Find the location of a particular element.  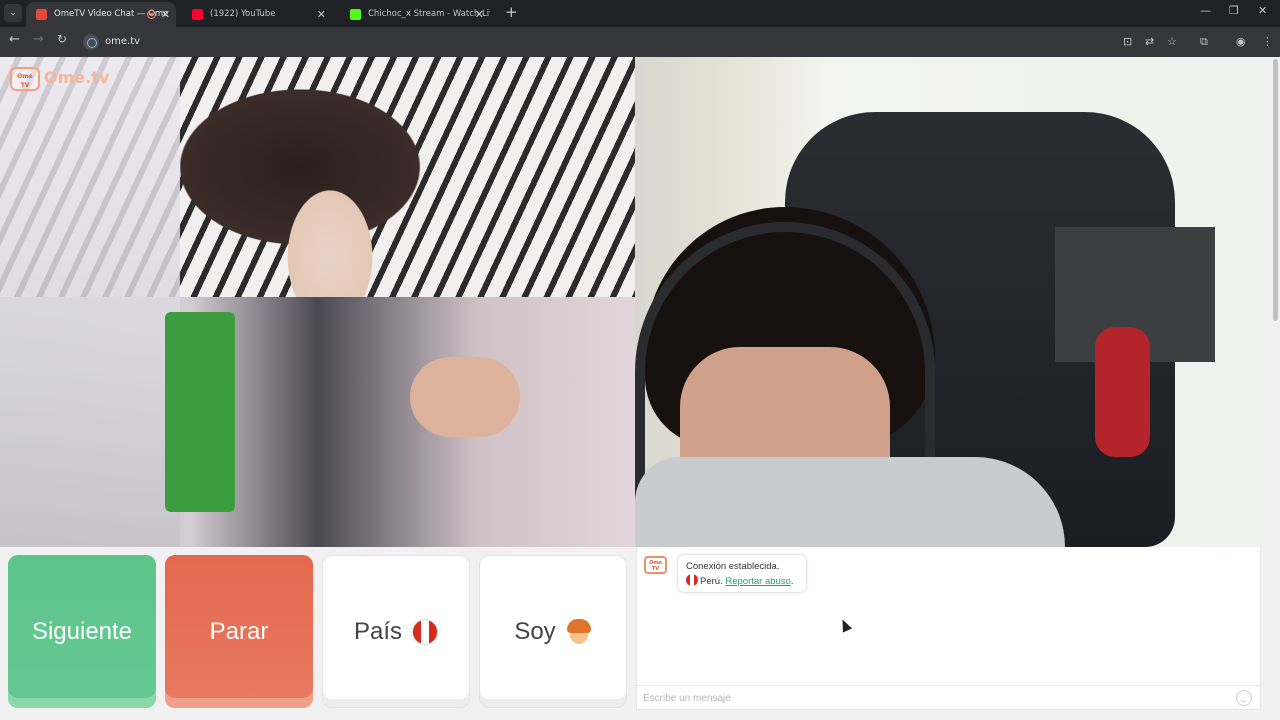

back-icon: ← is located at coordinates (14, 39).